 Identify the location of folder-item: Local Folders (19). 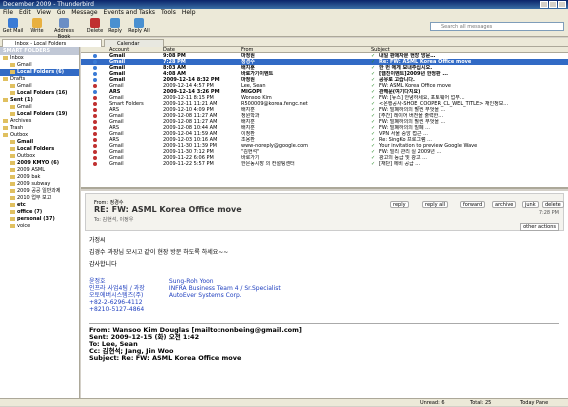
(39, 114).